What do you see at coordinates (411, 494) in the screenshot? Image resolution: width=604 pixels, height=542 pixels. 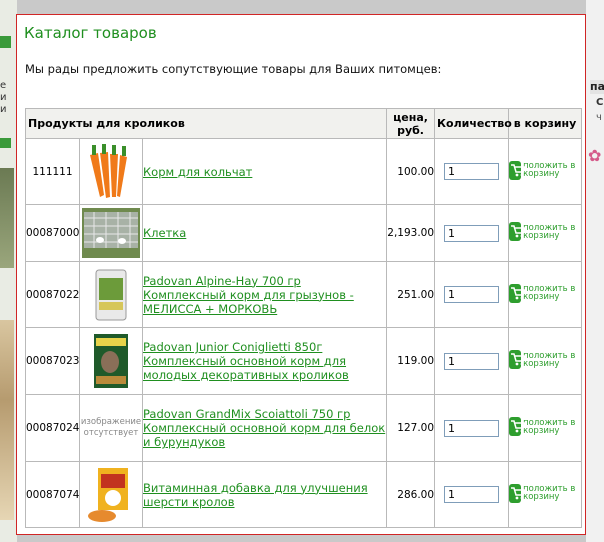 I see `product-price: 286.00` at bounding box center [411, 494].